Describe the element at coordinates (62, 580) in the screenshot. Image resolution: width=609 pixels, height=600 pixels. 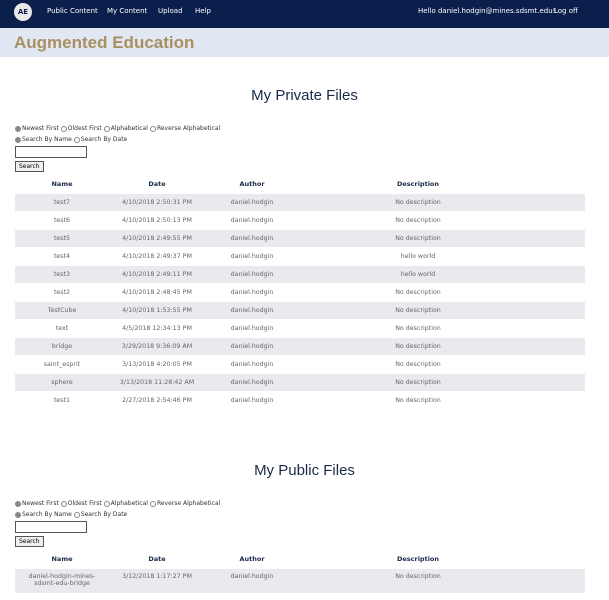
I see `cell-name: daniel-hodgin-mines-sdsmt-edu-bridge` at that location.